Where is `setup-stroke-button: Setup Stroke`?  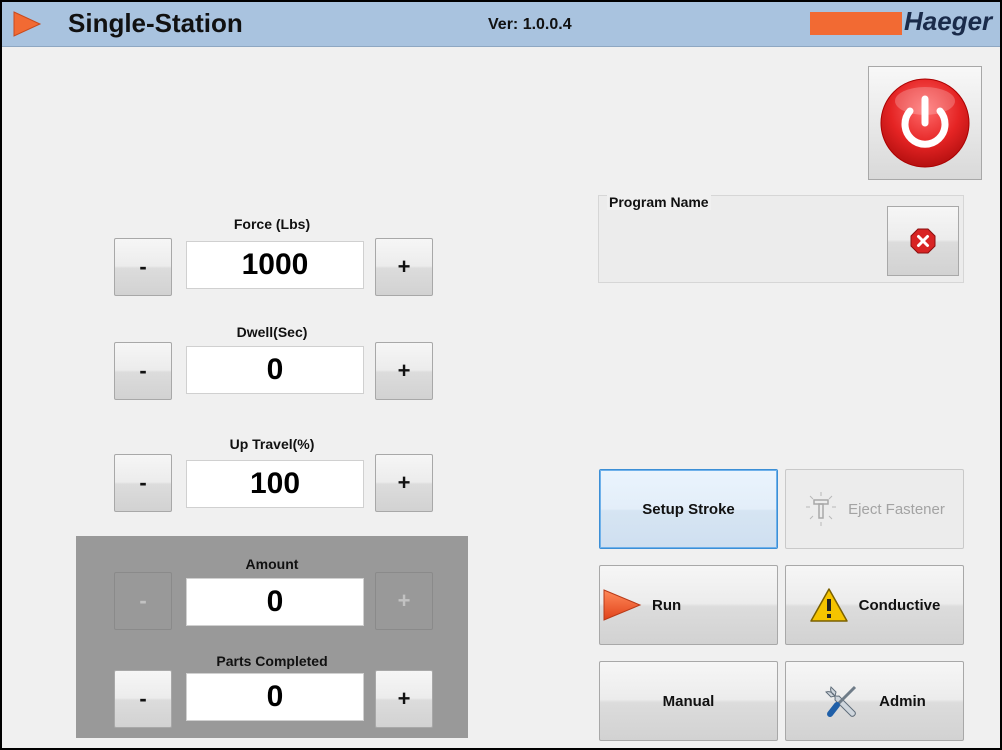 setup-stroke-button: Setup Stroke is located at coordinates (688, 509).